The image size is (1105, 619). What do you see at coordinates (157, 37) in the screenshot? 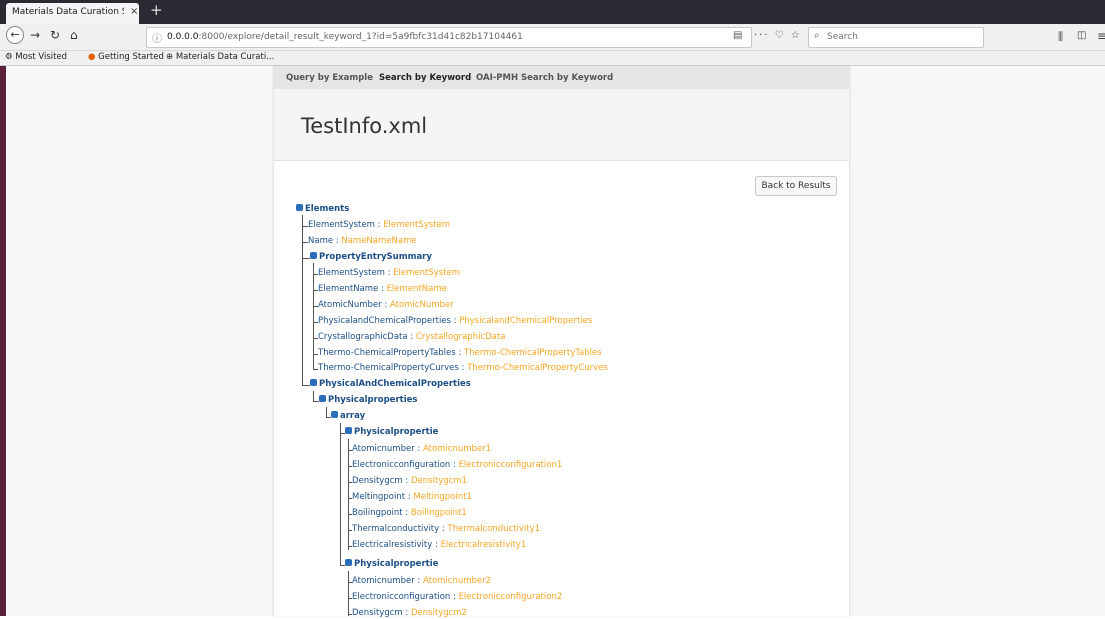
I see `info-icon: ⓘ` at bounding box center [157, 37].